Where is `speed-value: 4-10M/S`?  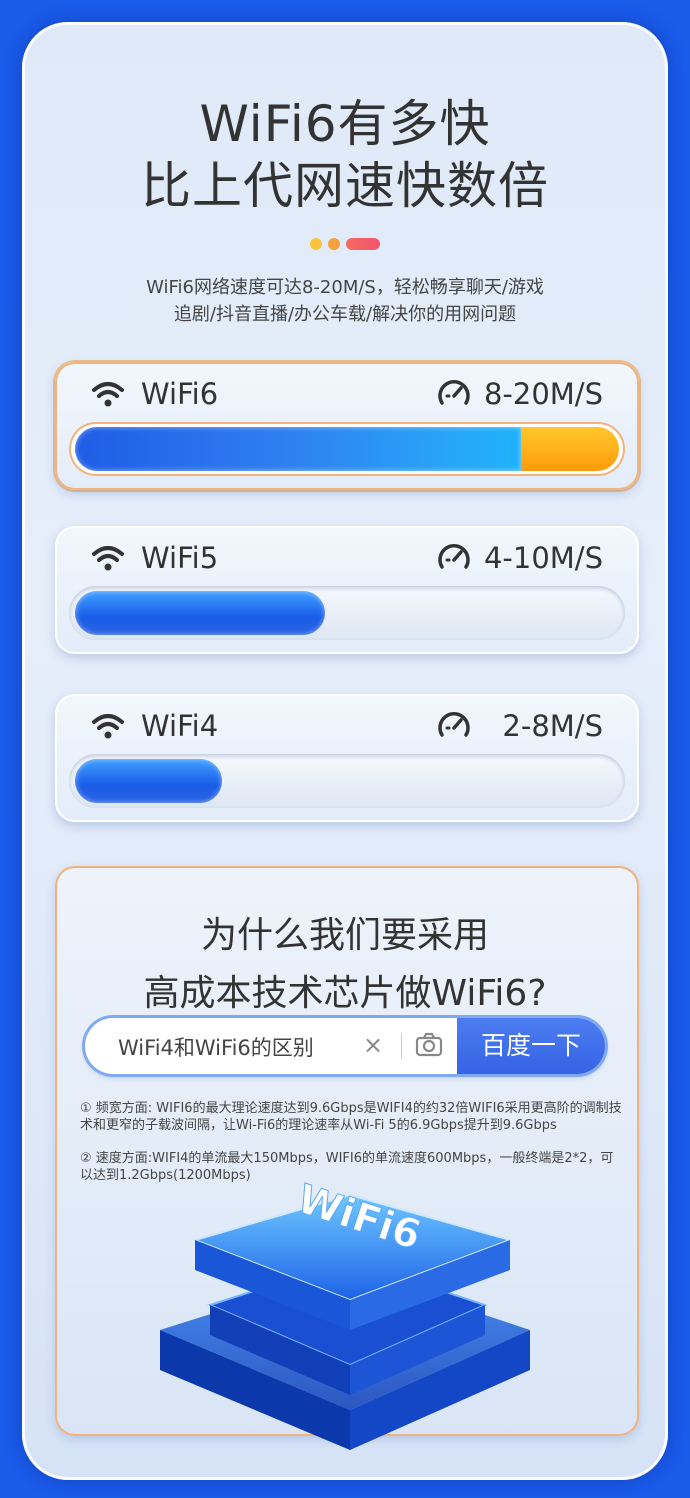
speed-value: 4-10M/S is located at coordinates (543, 558).